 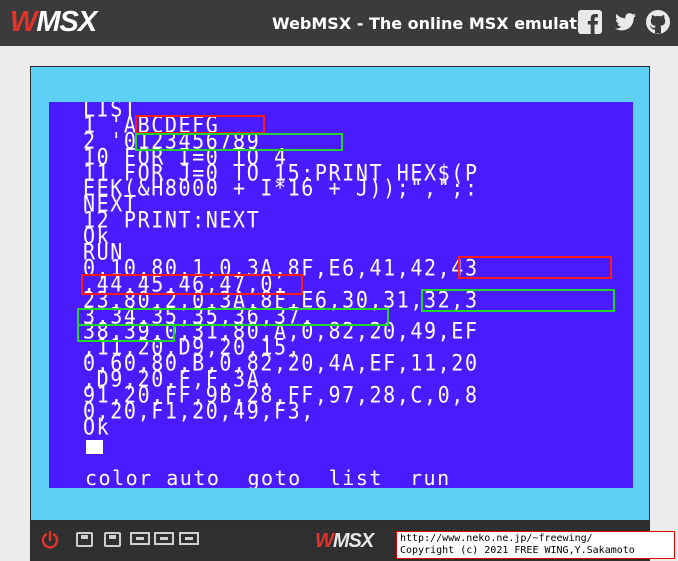 I want to click on github-icon, so click(x=658, y=22).